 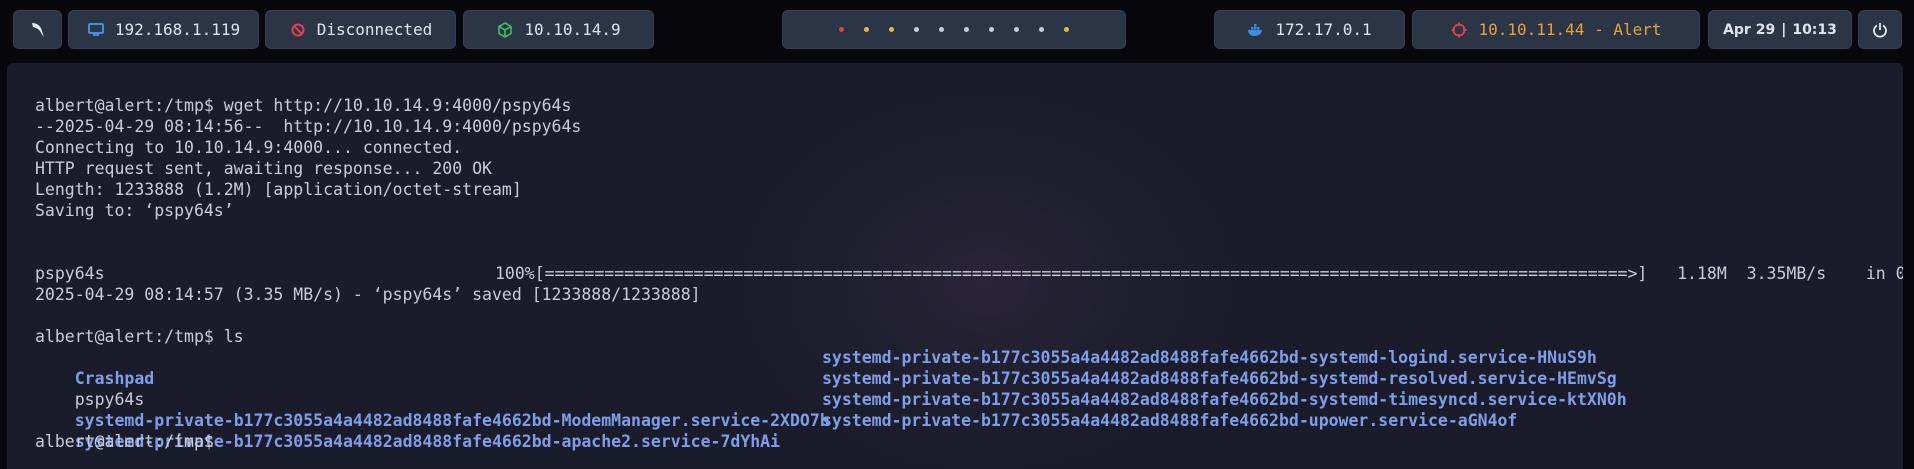 I want to click on docker-whale-icon, so click(x=1256, y=30).